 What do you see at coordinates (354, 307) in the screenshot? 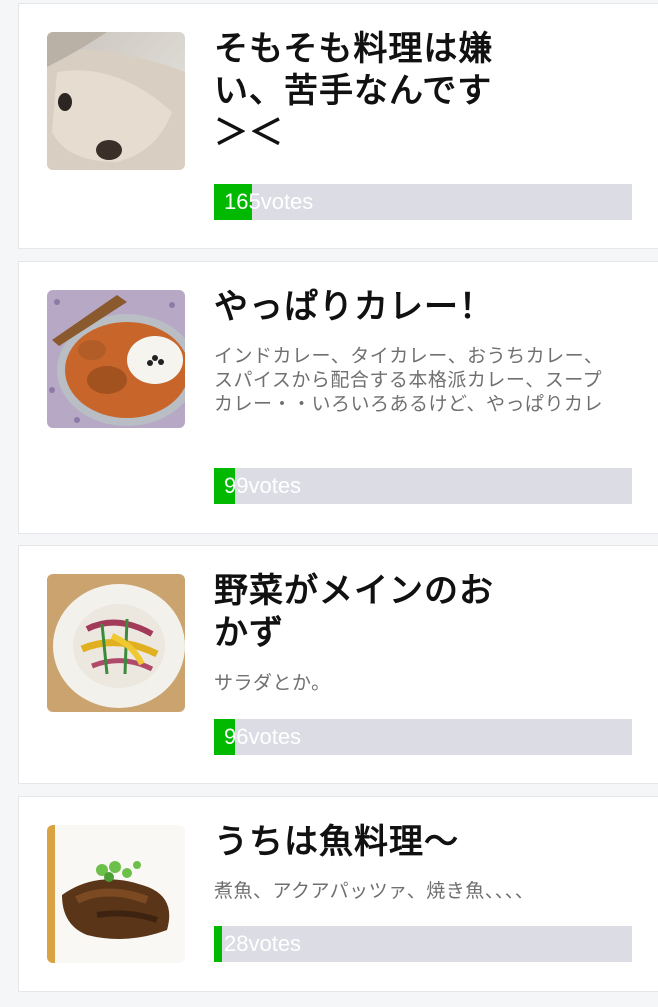
I see `option-title: やっぱりカレー！` at bounding box center [354, 307].